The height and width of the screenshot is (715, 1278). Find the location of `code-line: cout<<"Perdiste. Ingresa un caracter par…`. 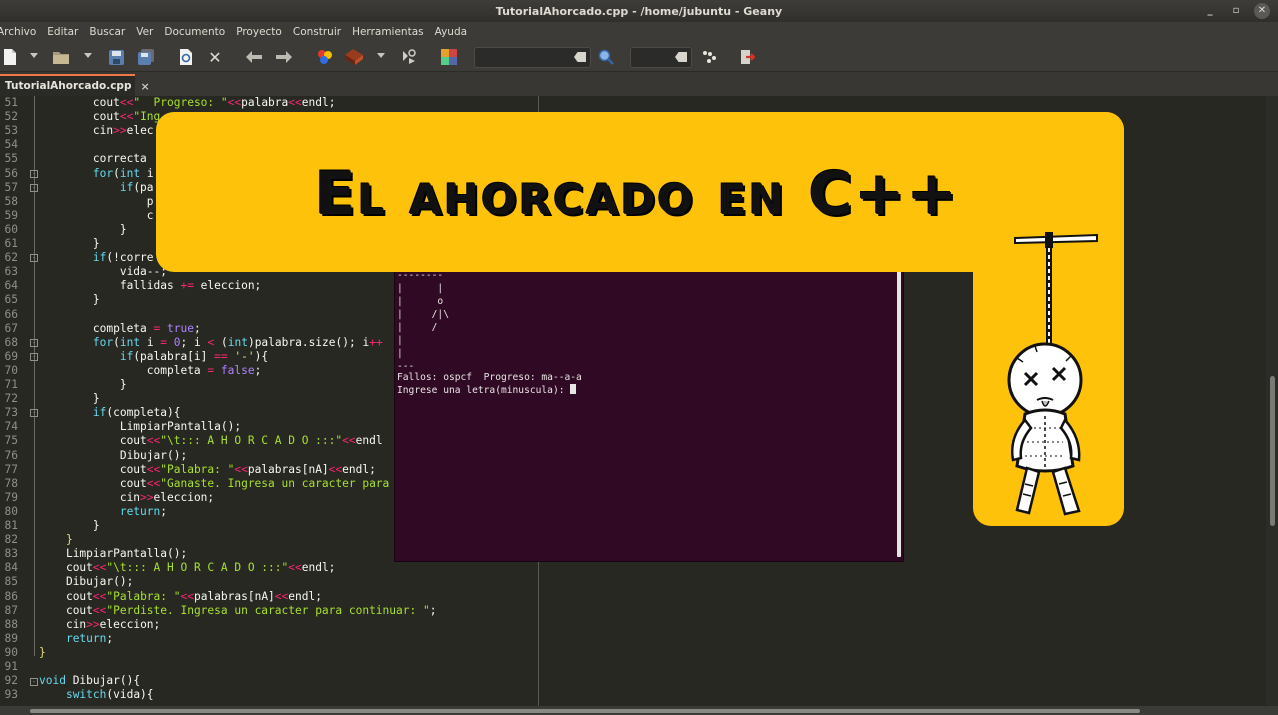

code-line: cout<<"Perdiste. Ingresa un caracter par… is located at coordinates (238, 611).